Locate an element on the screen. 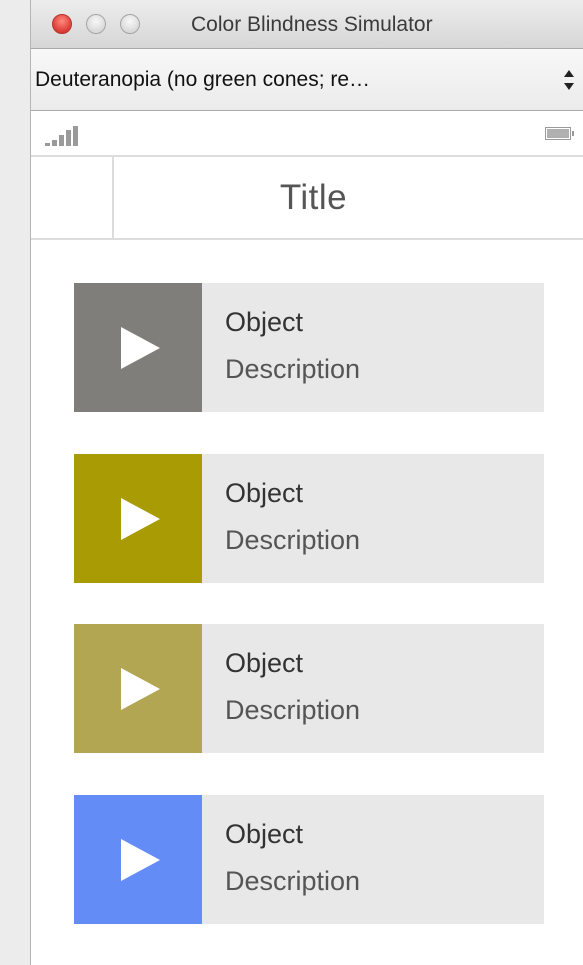 Image resolution: width=583 pixels, height=965 pixels. select-arrows-icon is located at coordinates (569, 80).